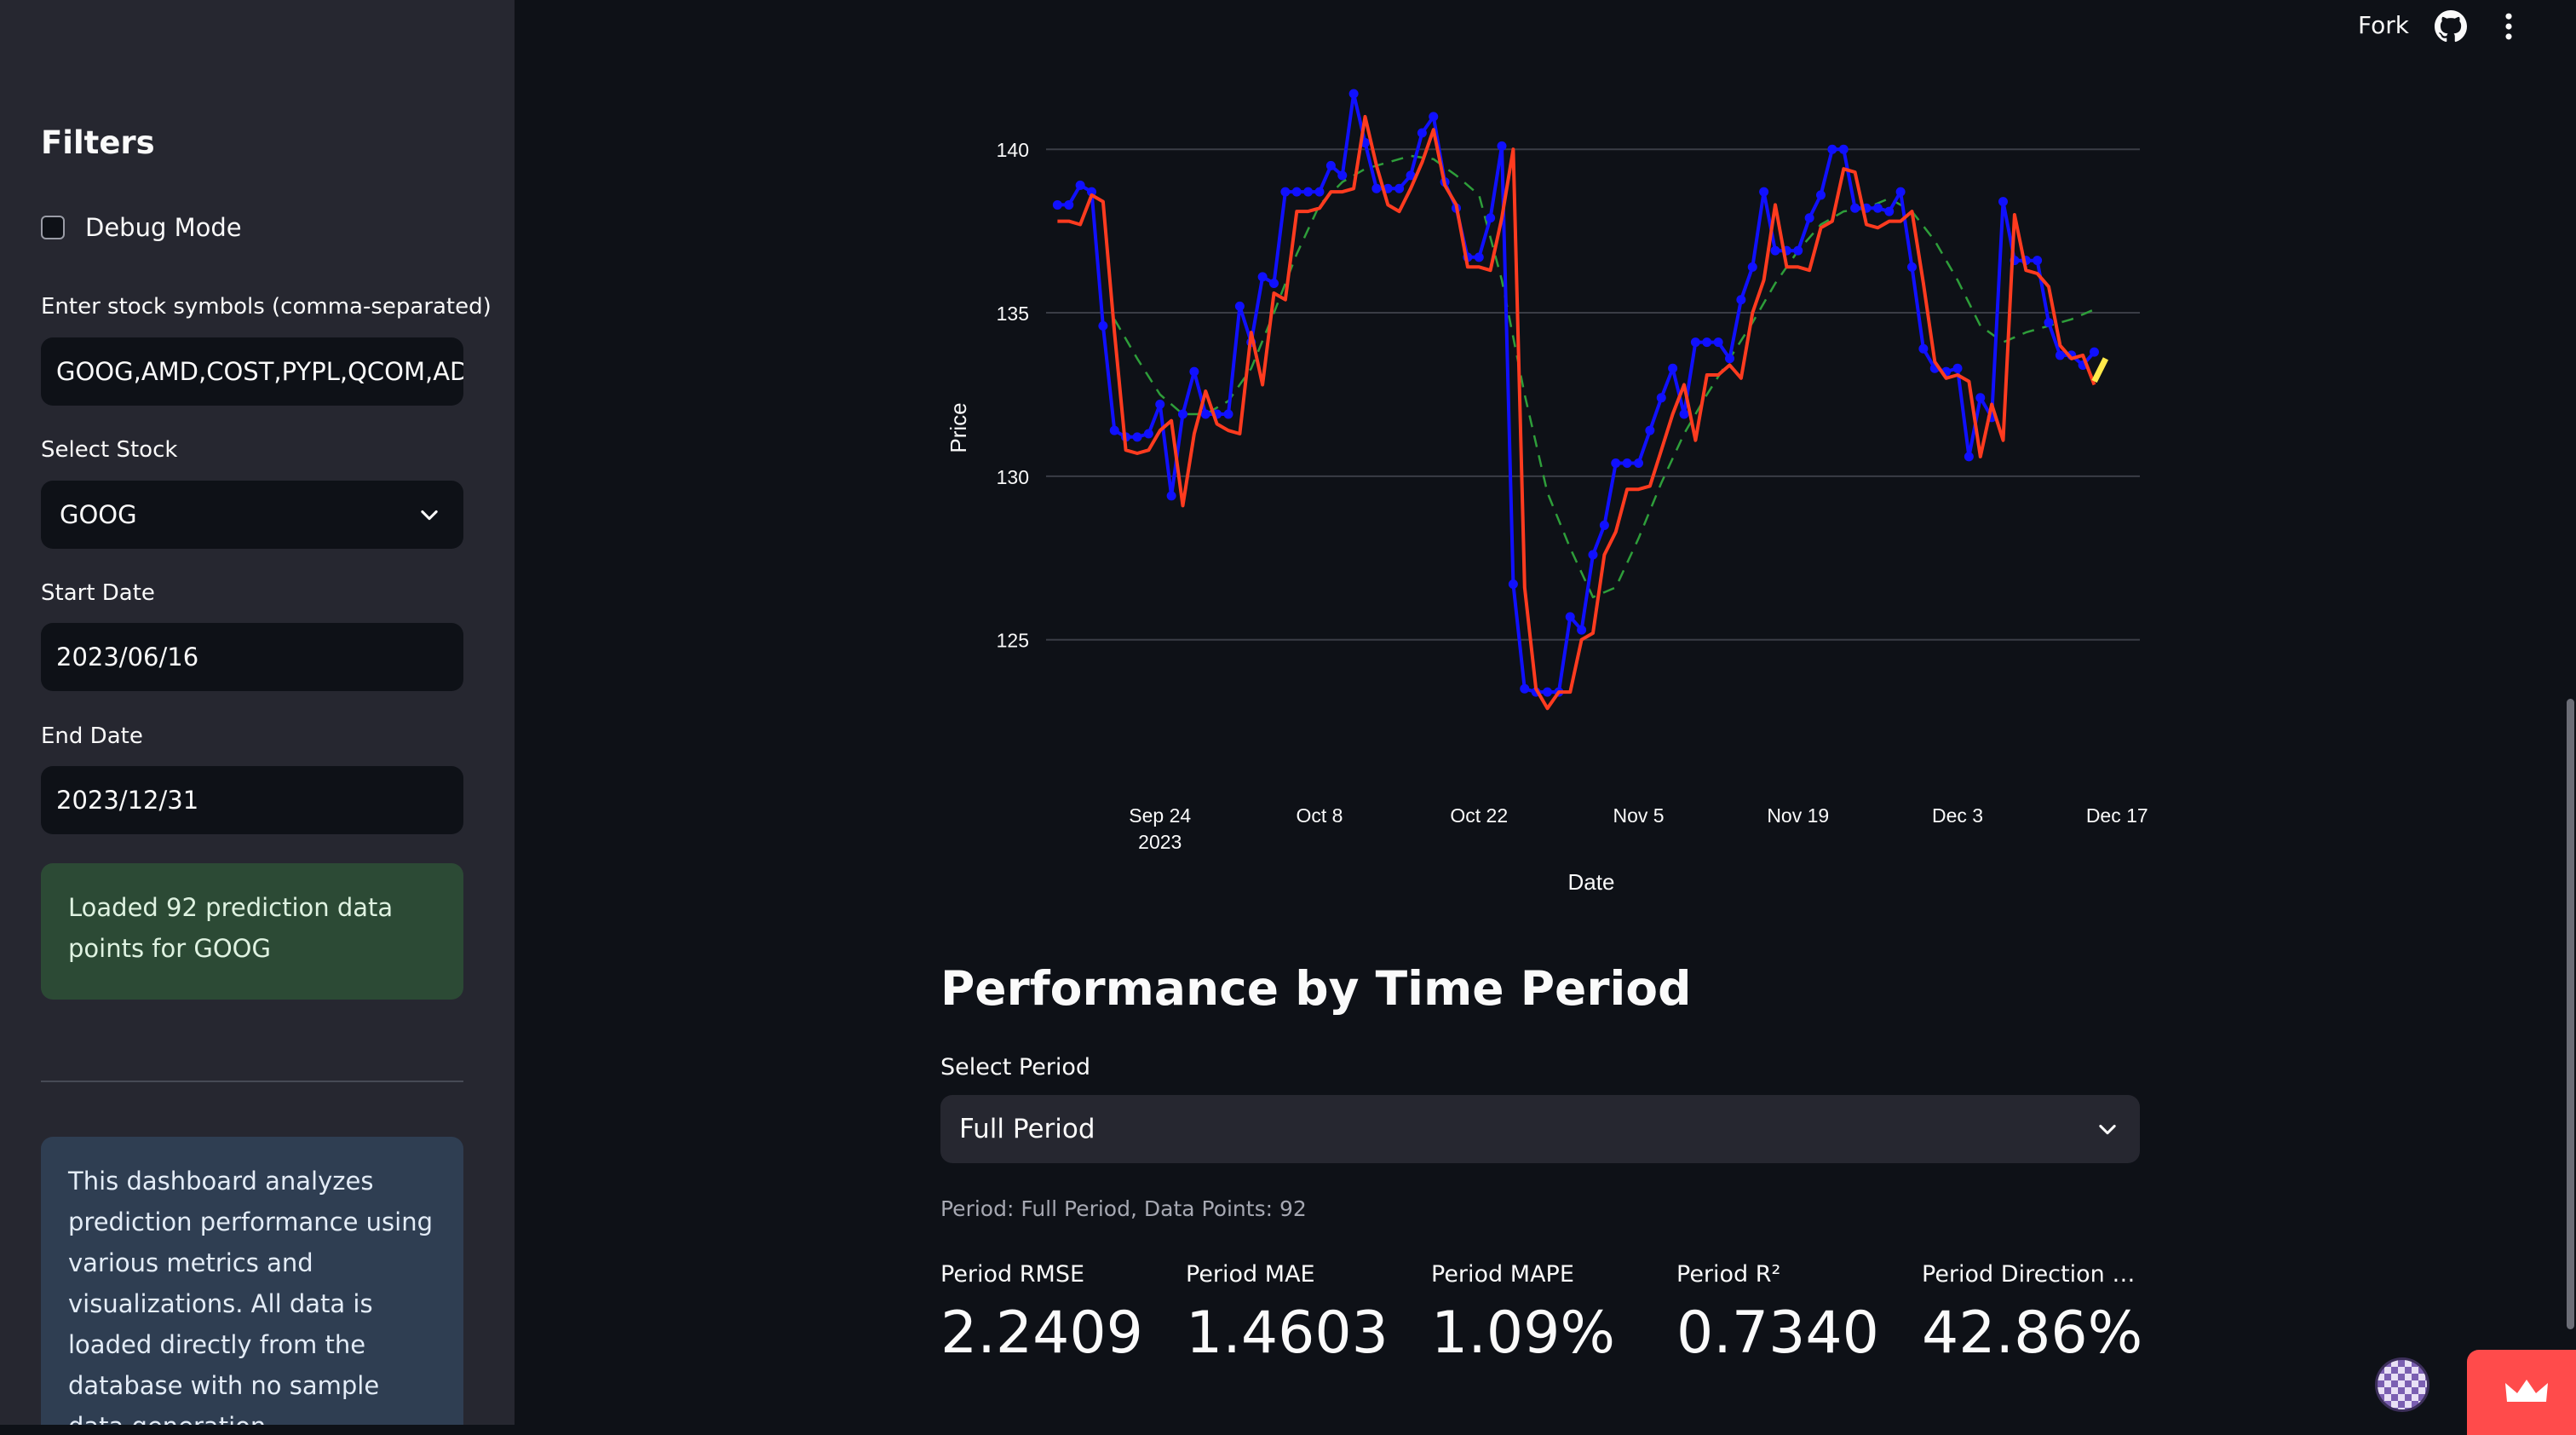 This screenshot has width=2576, height=1435. I want to click on metric-value: 0.7340, so click(1778, 1333).